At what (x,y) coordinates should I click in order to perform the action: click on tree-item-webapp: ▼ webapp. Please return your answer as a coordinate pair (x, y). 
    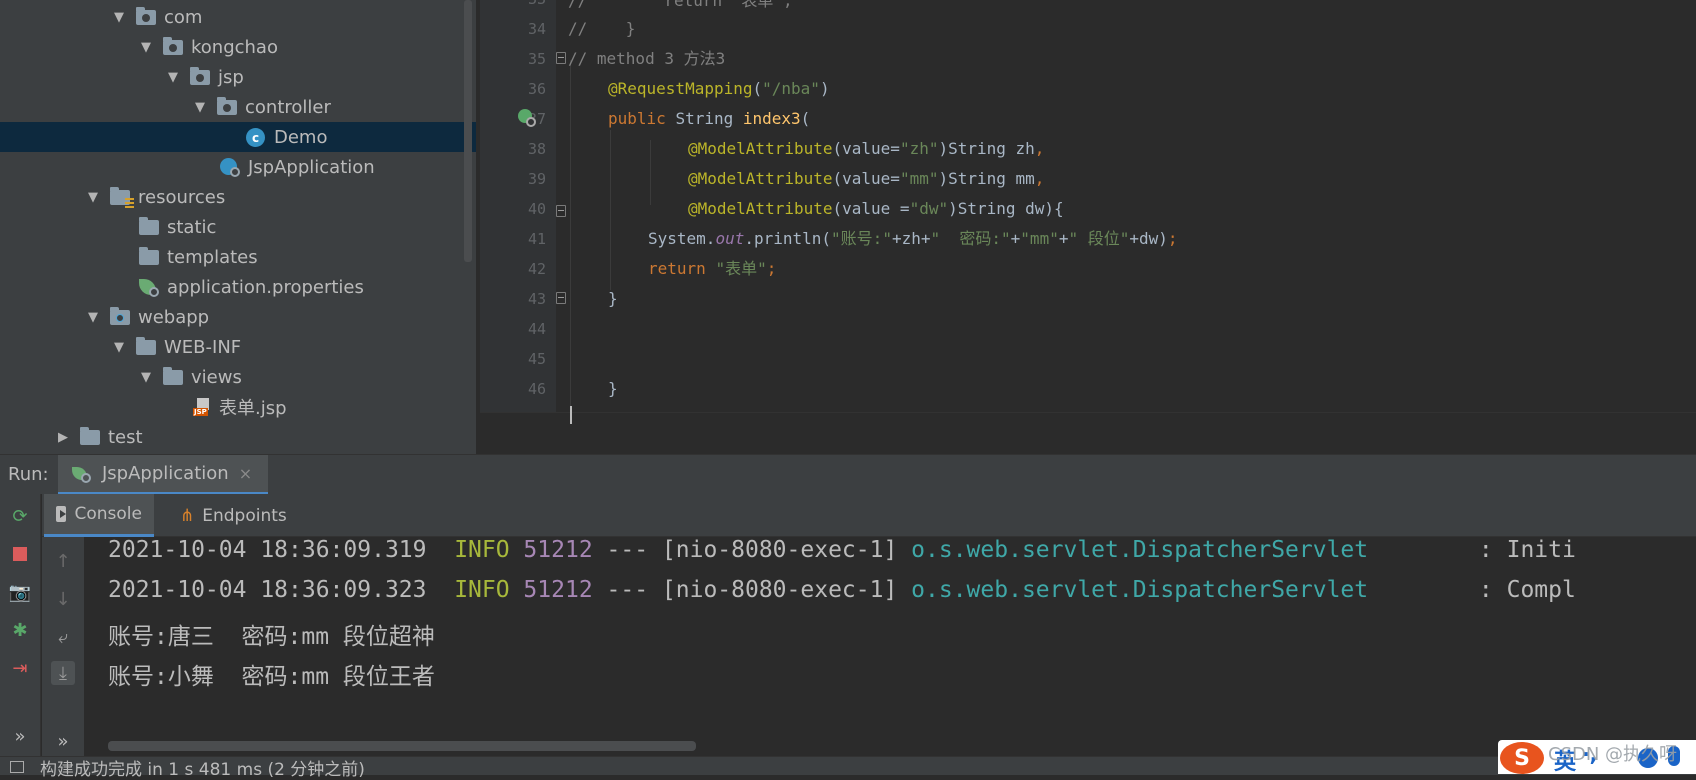
    Looking at the image, I should click on (238, 317).